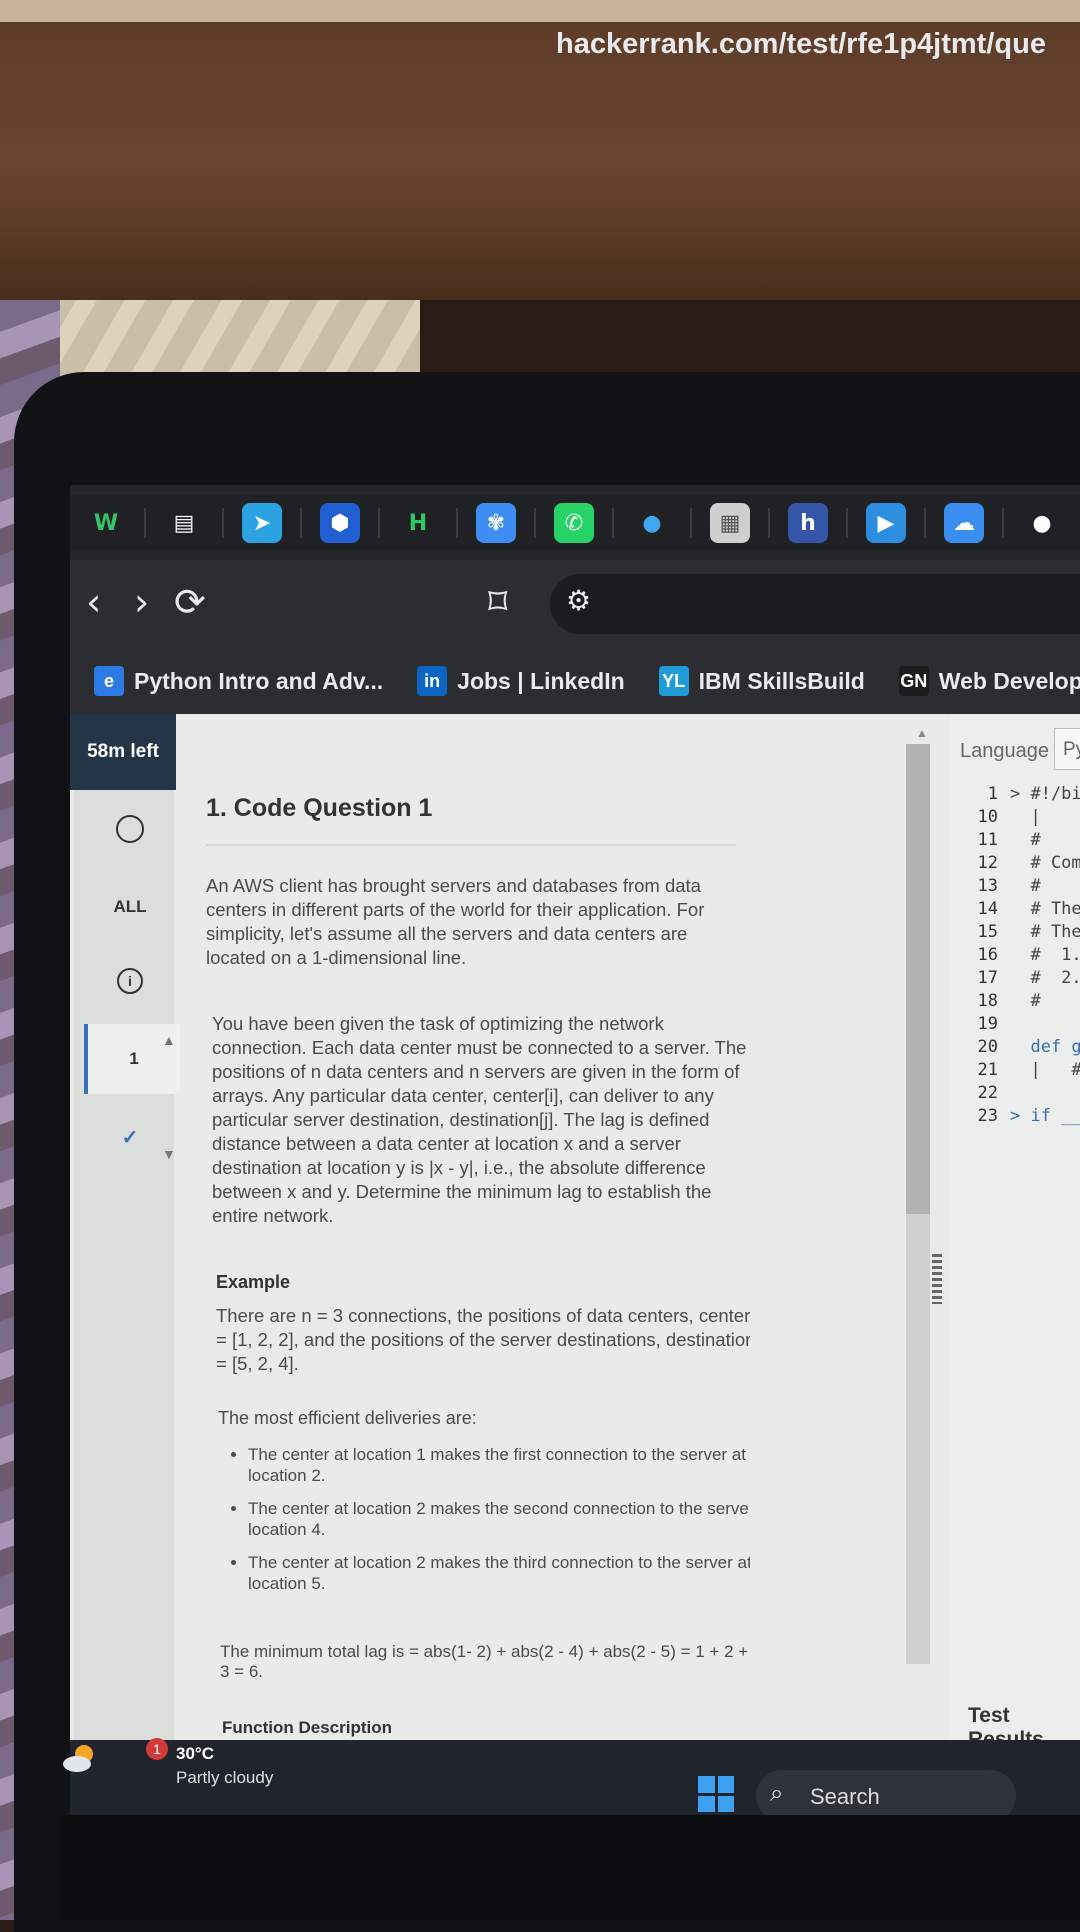 This screenshot has width=1080, height=1932. Describe the element at coordinates (540, 11) in the screenshot. I see `ceiling-strip` at that location.